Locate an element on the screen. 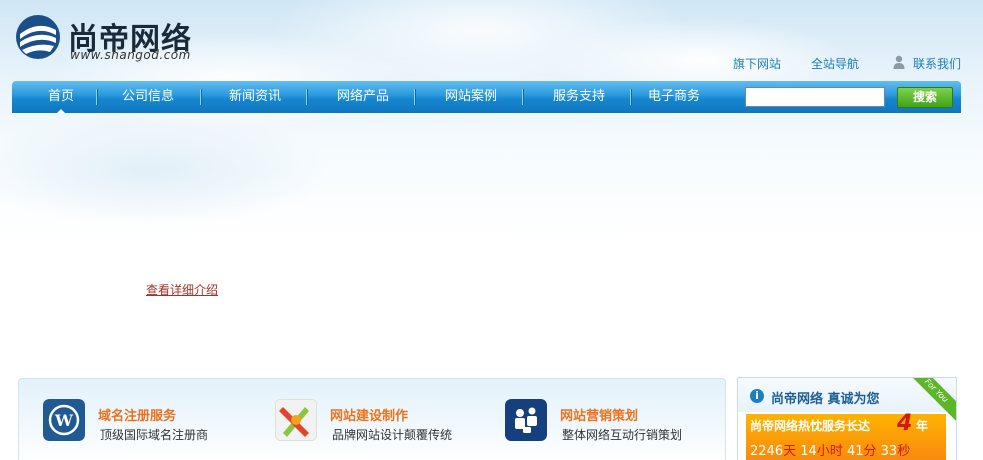  nav-support: 服务支持 is located at coordinates (579, 97).